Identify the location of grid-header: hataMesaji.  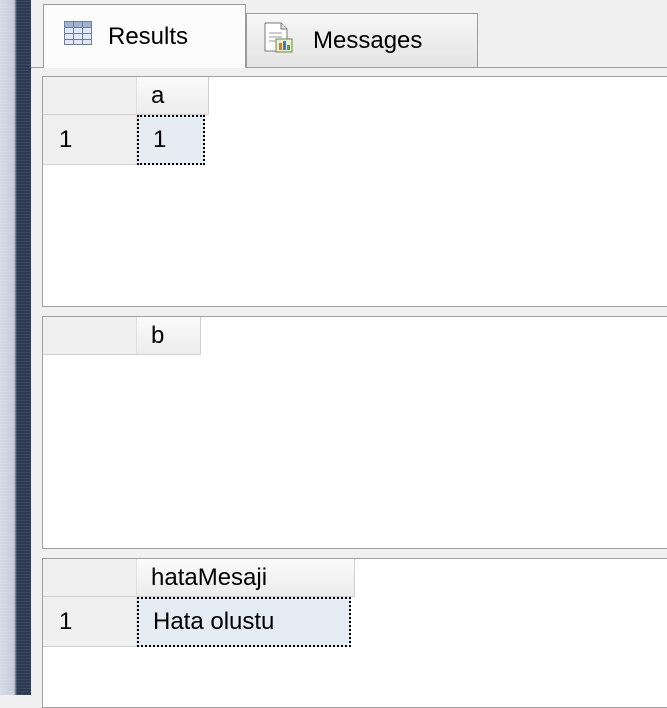
(199, 578).